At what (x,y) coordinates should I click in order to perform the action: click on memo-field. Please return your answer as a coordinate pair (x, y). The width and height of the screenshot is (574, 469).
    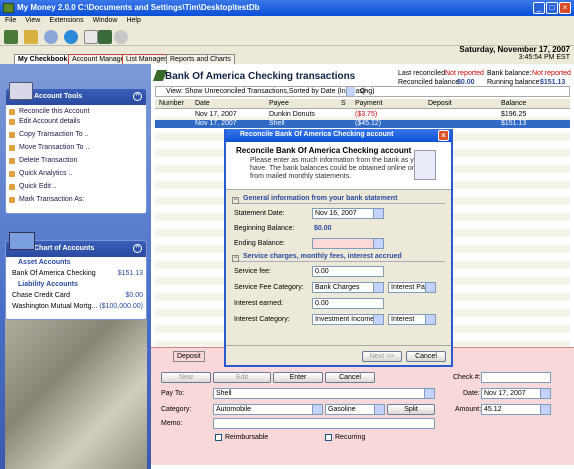
    Looking at the image, I should click on (324, 423).